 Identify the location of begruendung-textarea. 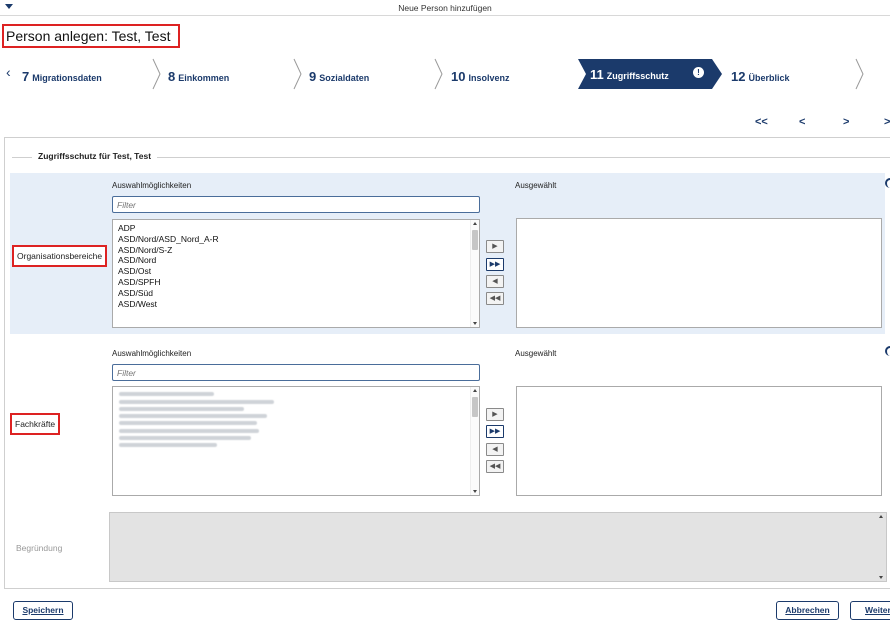
(498, 547).